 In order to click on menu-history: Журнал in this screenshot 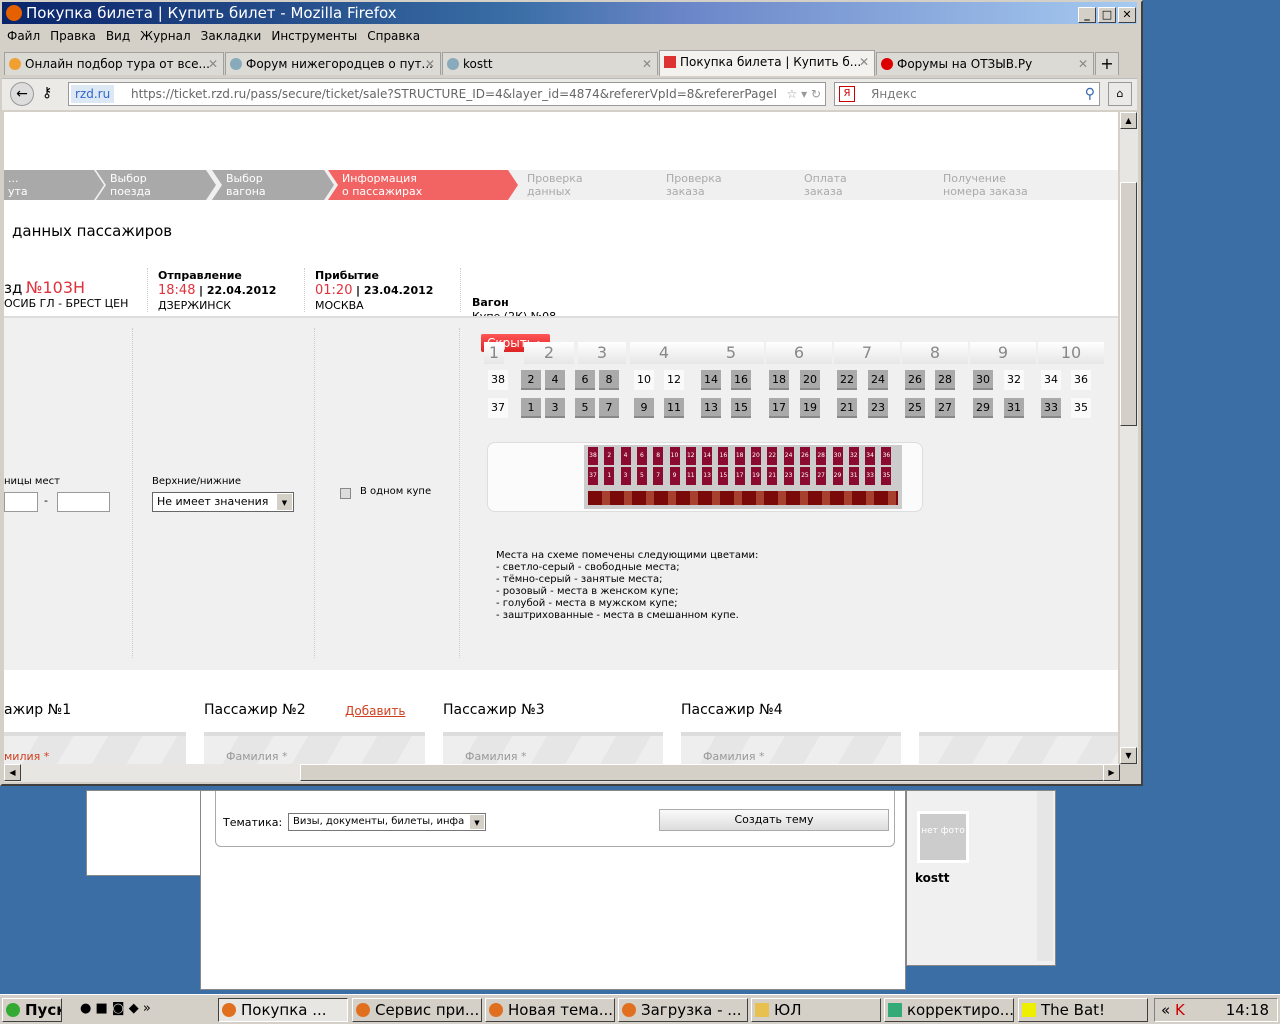, I will do `click(165, 36)`.